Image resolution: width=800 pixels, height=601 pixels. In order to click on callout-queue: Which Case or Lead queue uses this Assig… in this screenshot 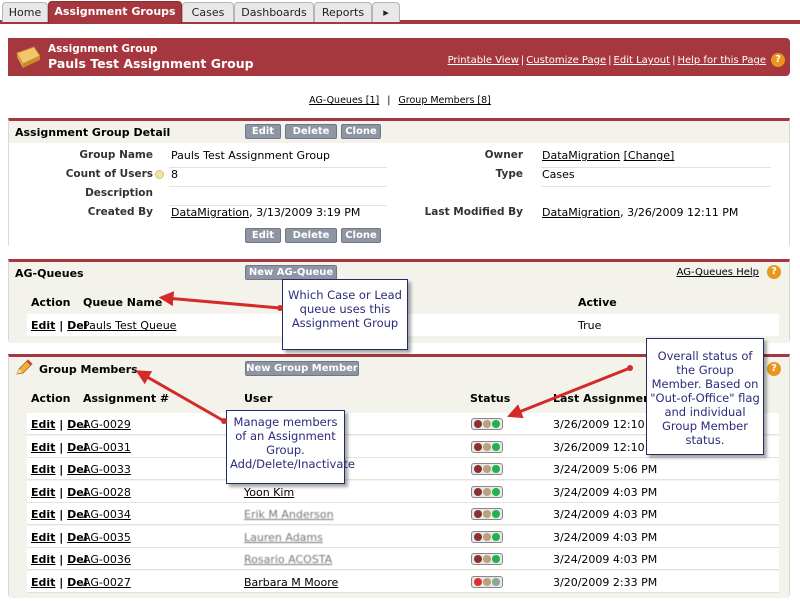, I will do `click(345, 314)`.